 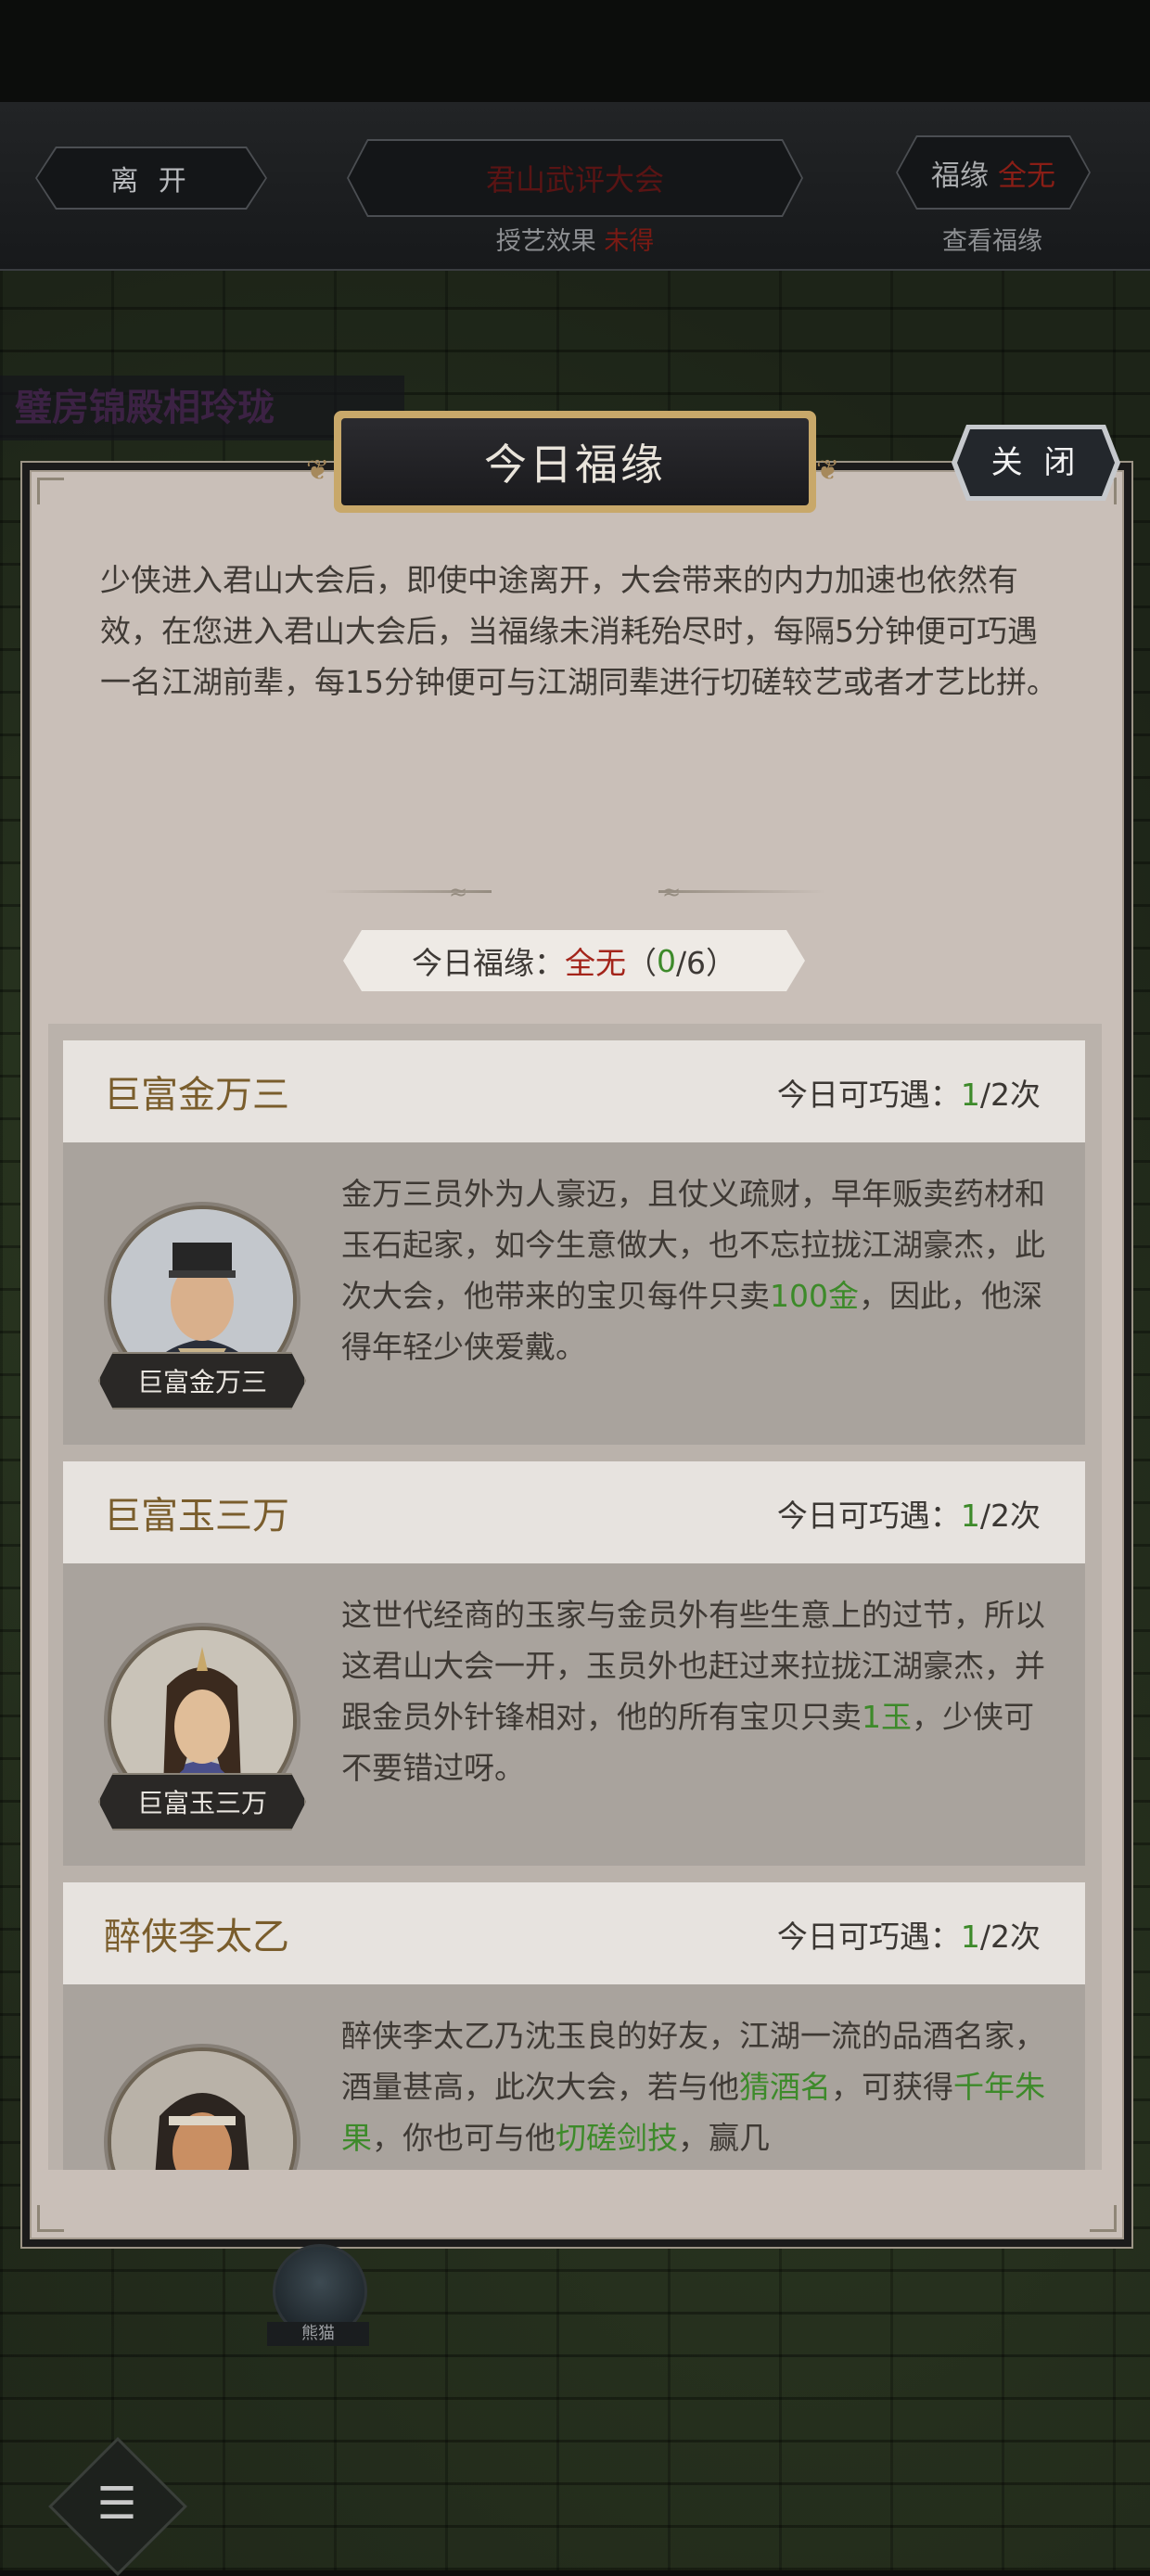 I want to click on dialog-title: 今日福缘, so click(x=575, y=462).